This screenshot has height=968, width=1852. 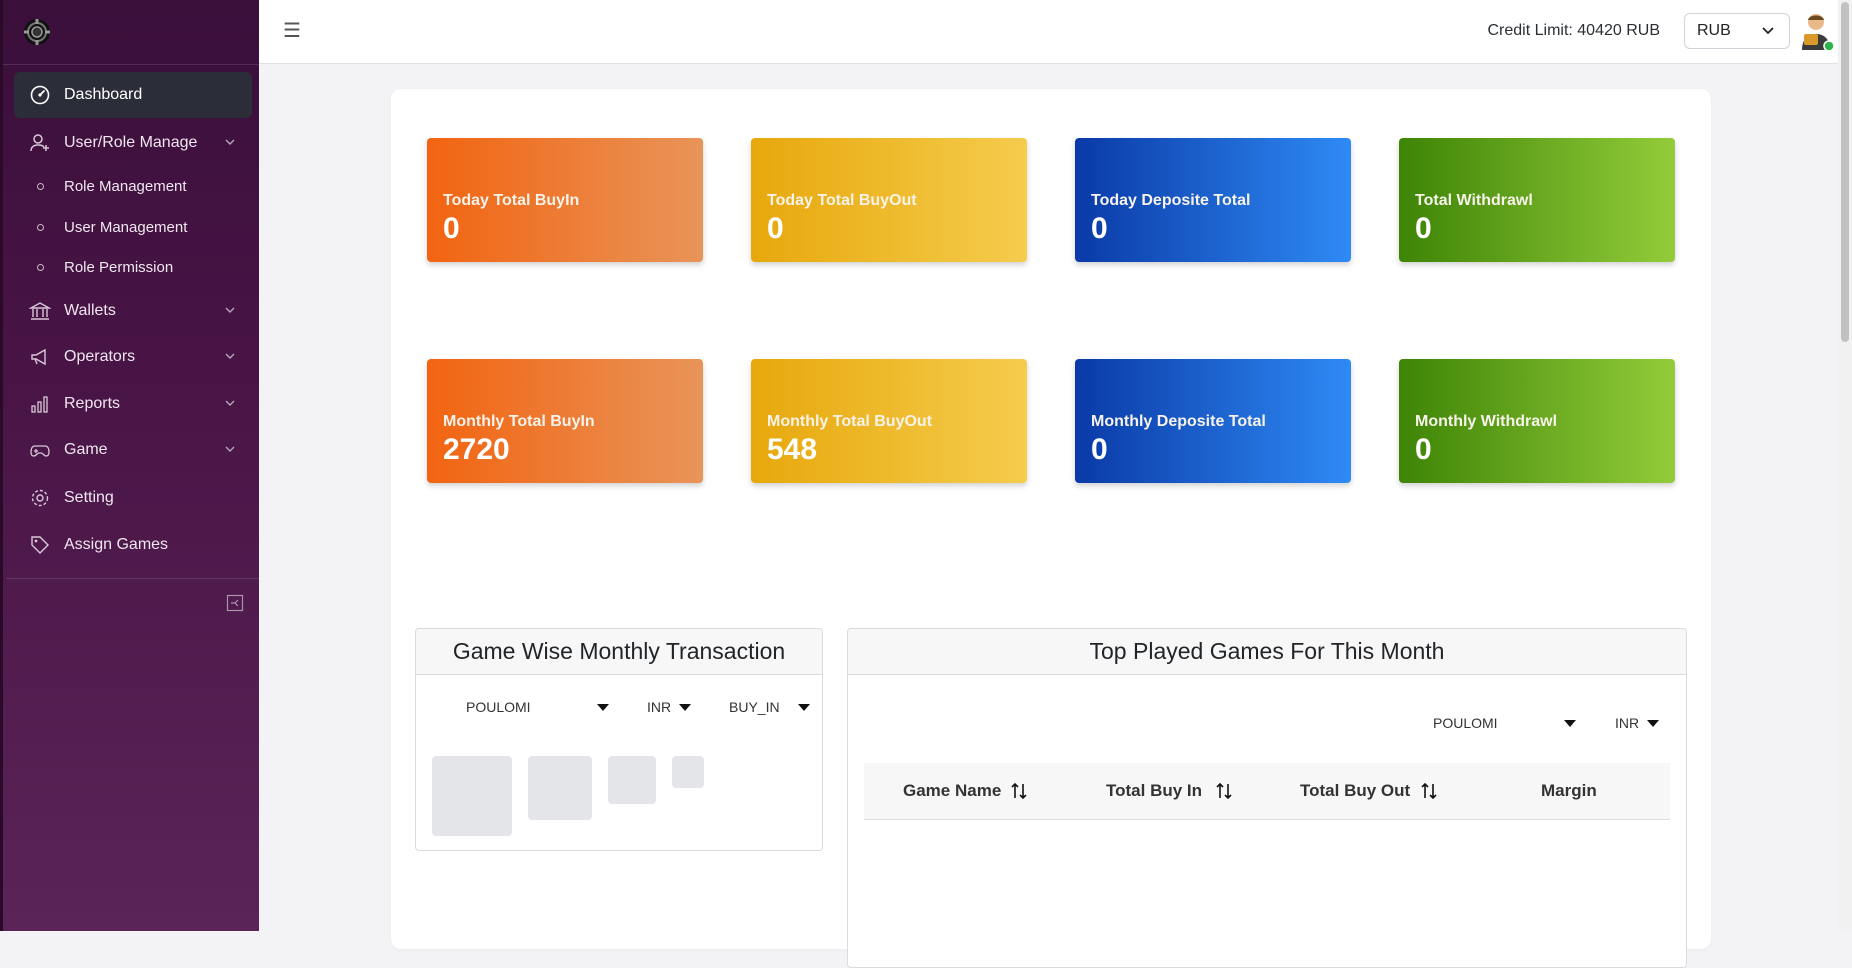 I want to click on stat-card-today-buyin: Today Total BuyIn 0, so click(x=565, y=200).